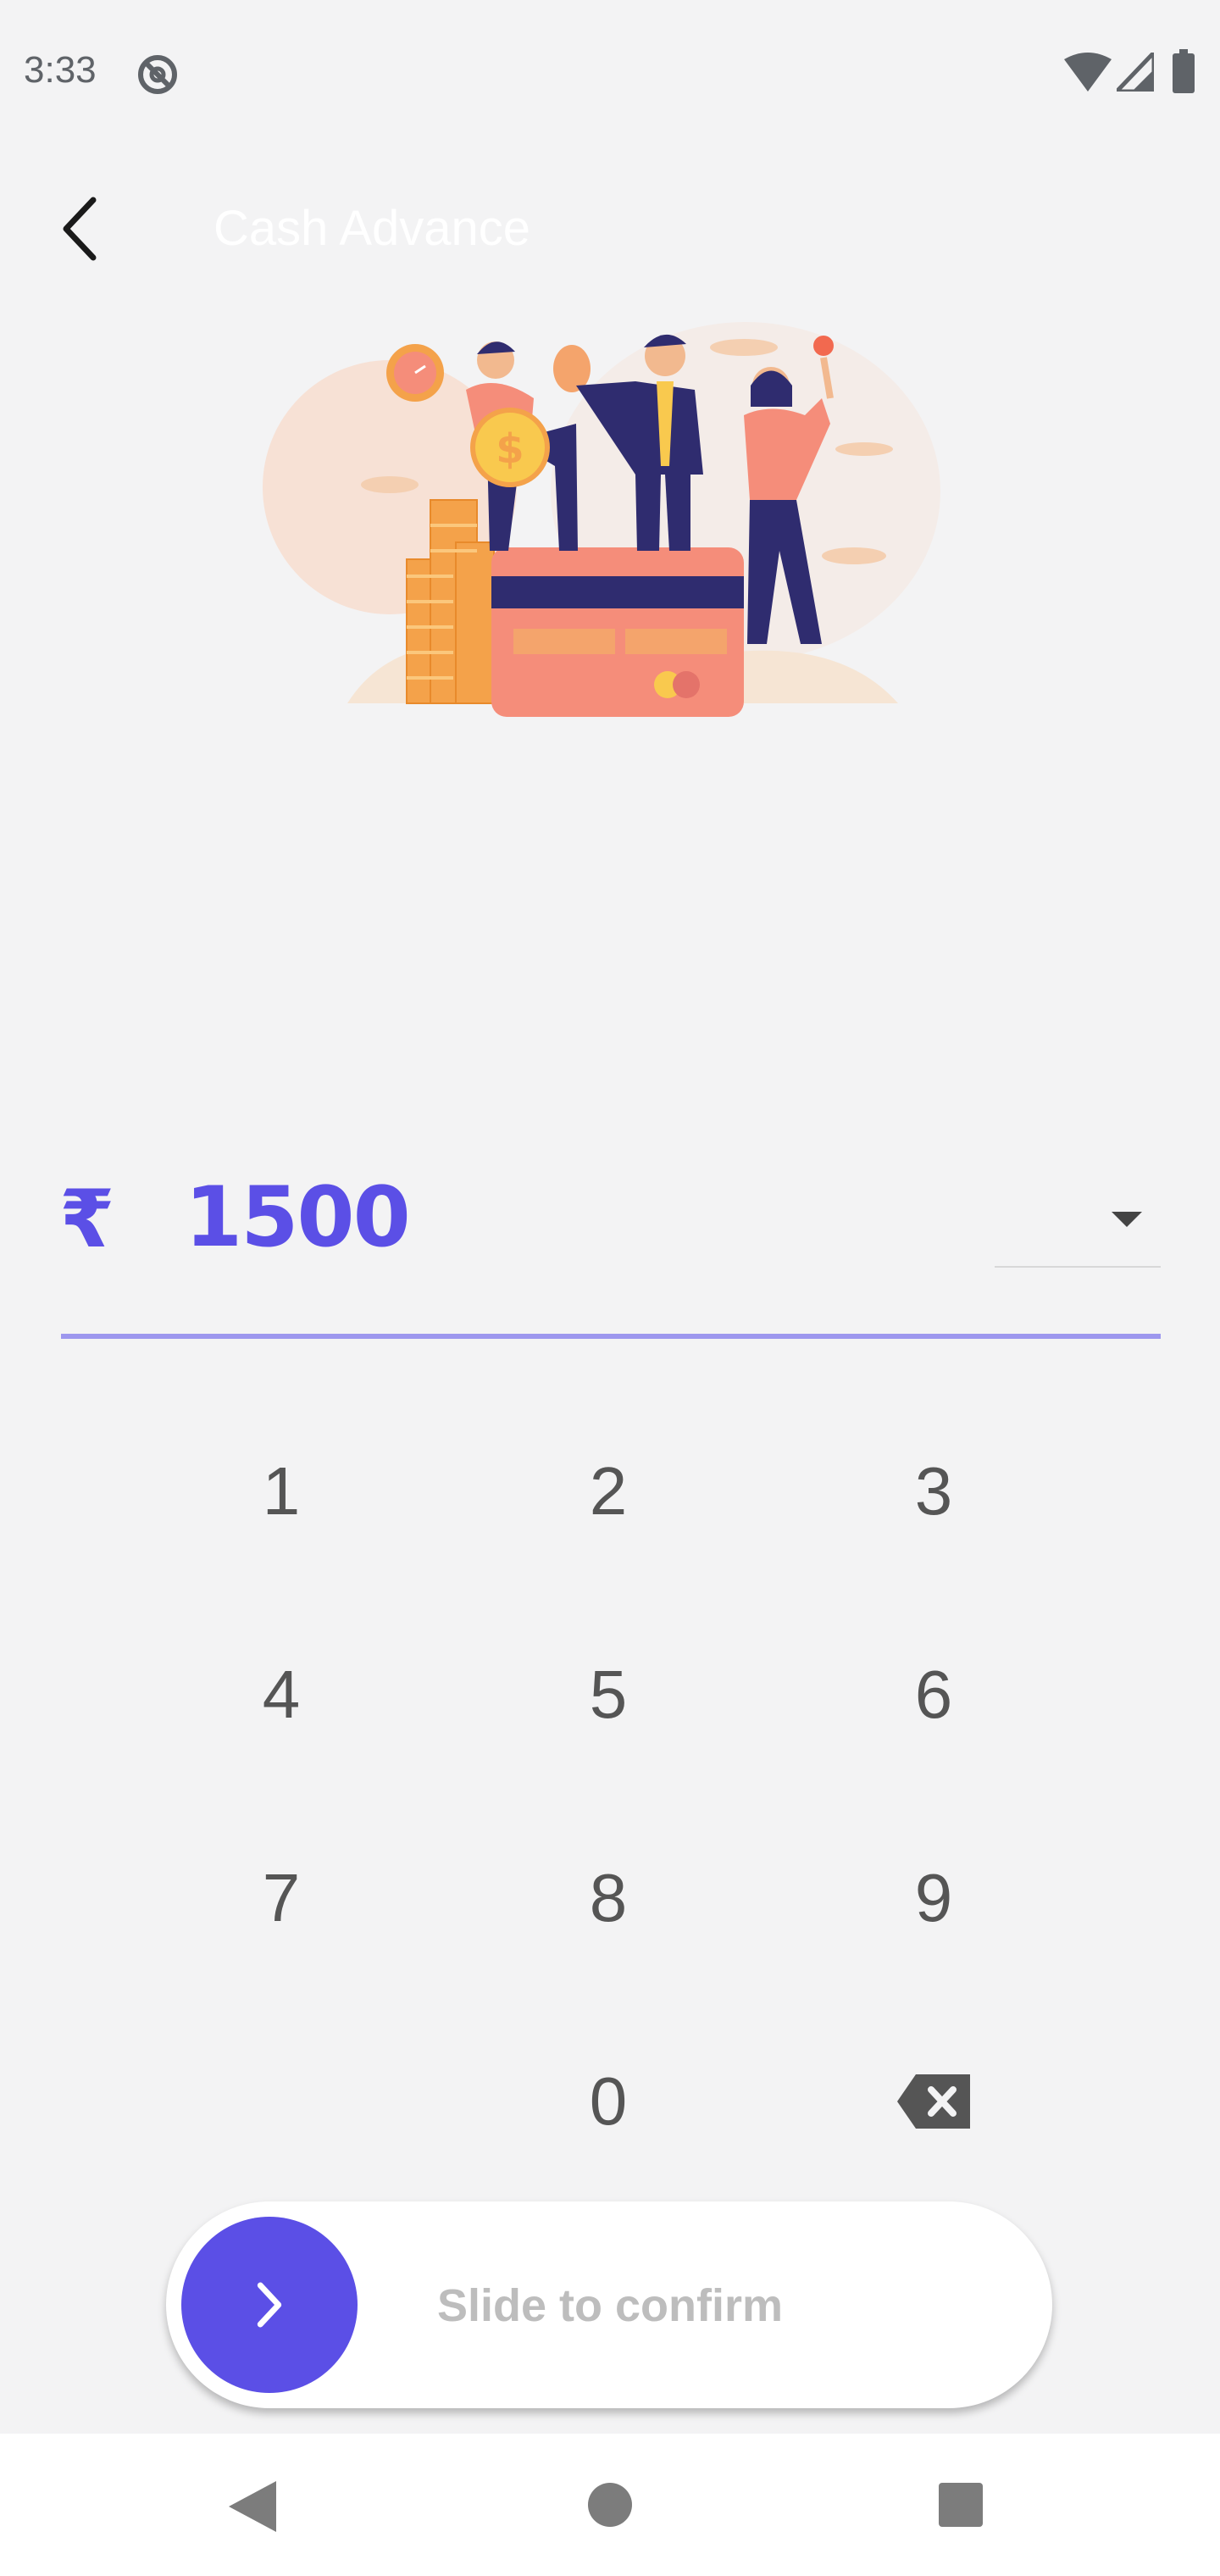 The height and width of the screenshot is (2576, 1220). I want to click on slide-to-confirm: Slide to confirm, so click(609, 2304).